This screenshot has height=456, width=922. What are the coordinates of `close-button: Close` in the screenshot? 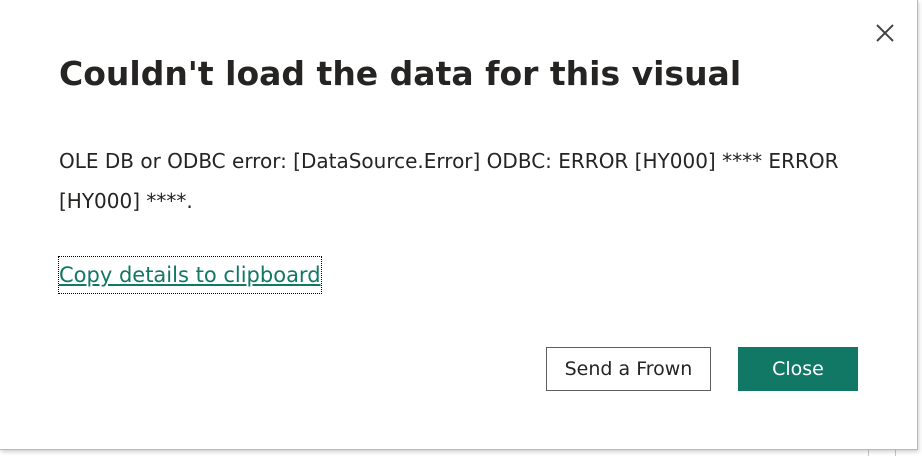 It's located at (798, 369).